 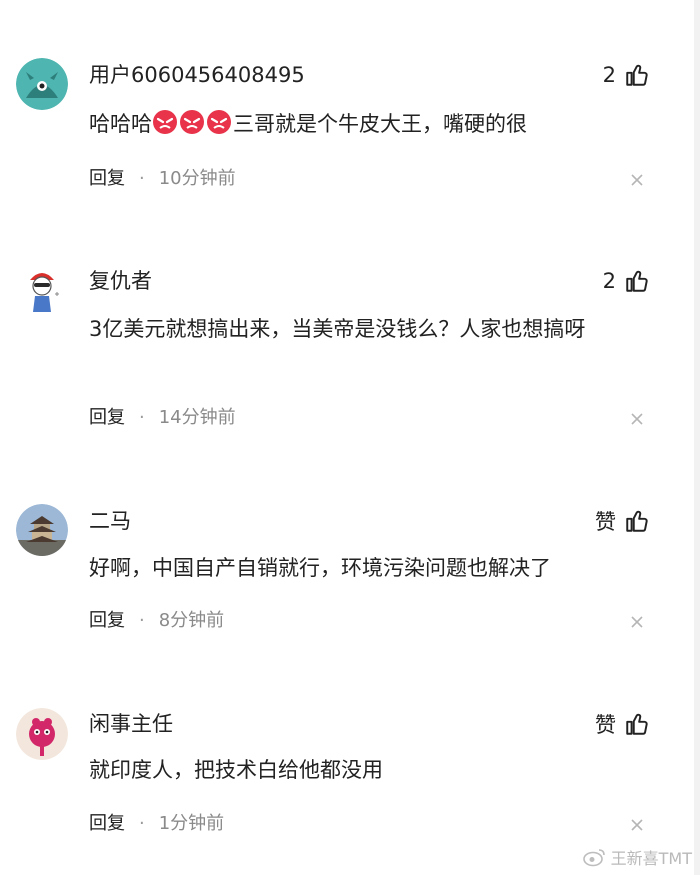 What do you see at coordinates (197, 178) in the screenshot?
I see `timestamp: 10分钟前` at bounding box center [197, 178].